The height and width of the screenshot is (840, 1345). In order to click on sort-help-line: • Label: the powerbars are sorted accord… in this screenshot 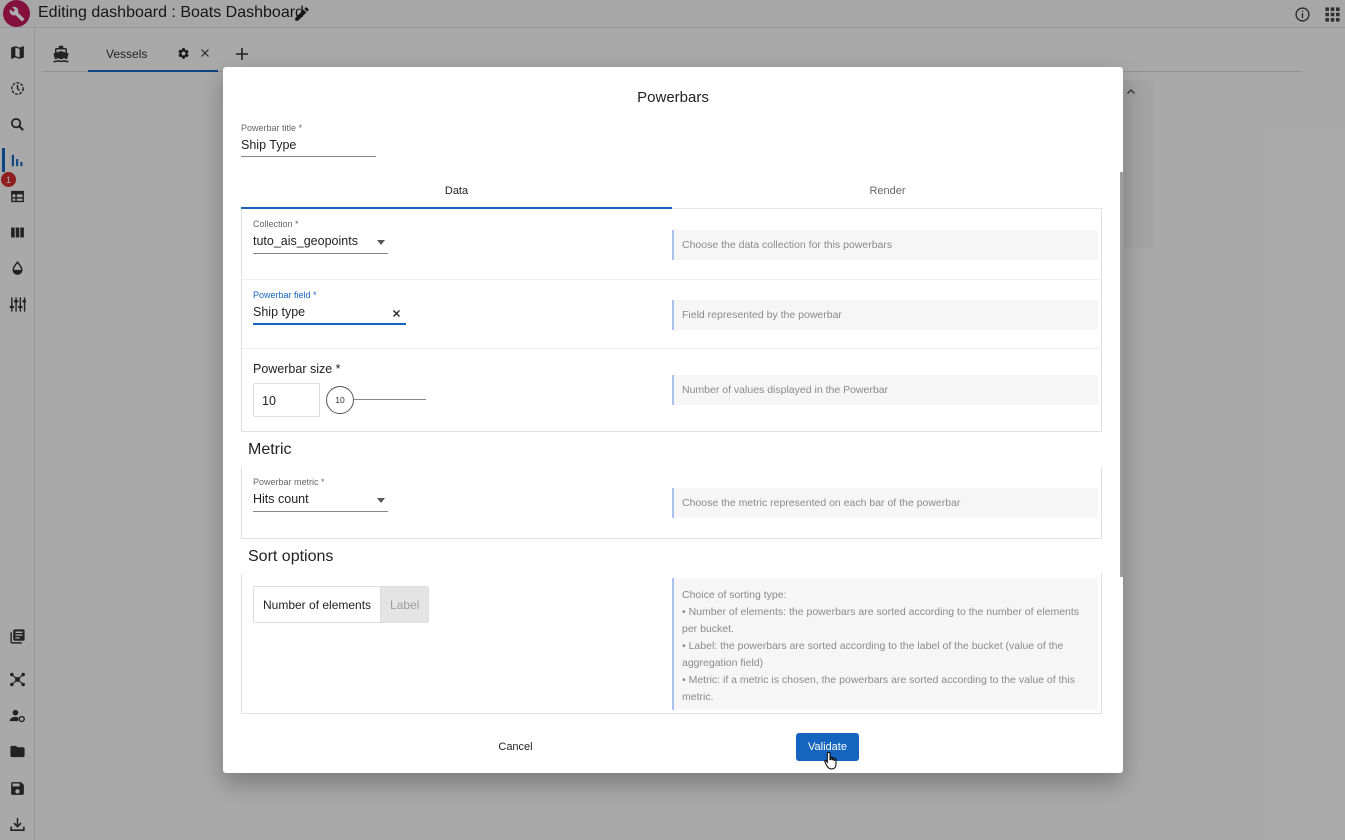, I will do `click(873, 654)`.